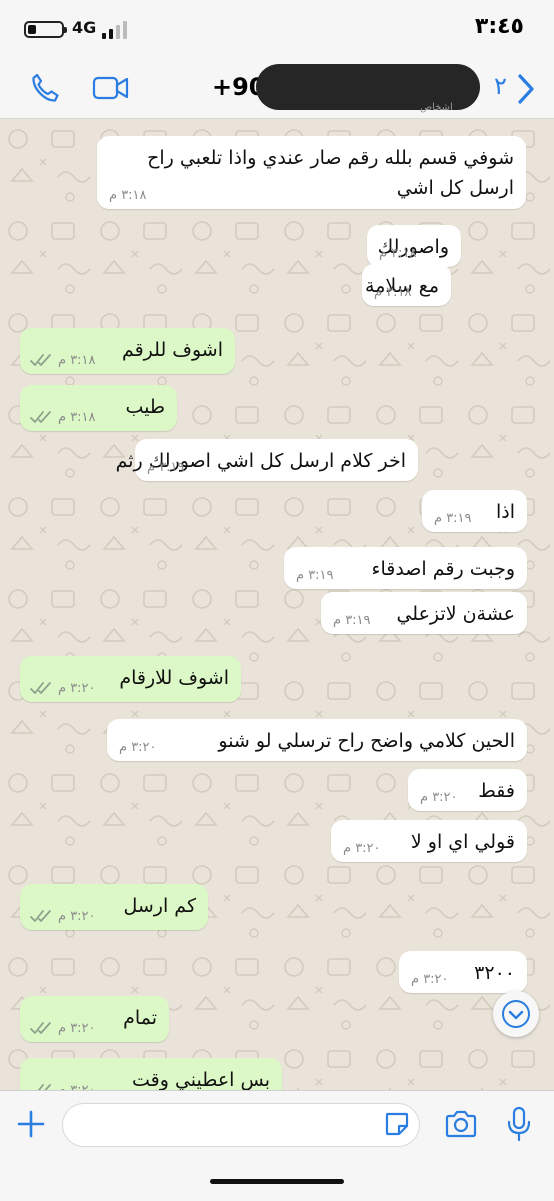 This screenshot has width=554, height=1201. I want to click on message-line: عشةن لاتزعلي, so click(455, 614).